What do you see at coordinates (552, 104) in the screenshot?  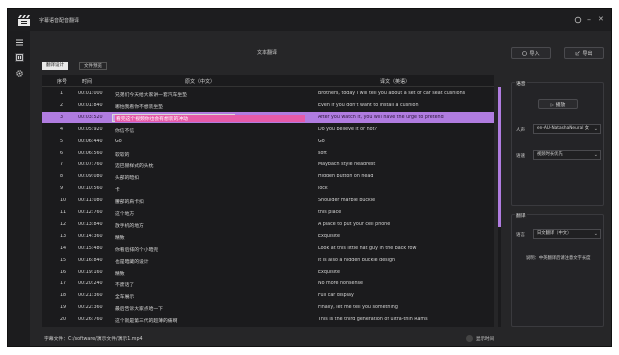 I see `play-icon: ▷` at bounding box center [552, 104].